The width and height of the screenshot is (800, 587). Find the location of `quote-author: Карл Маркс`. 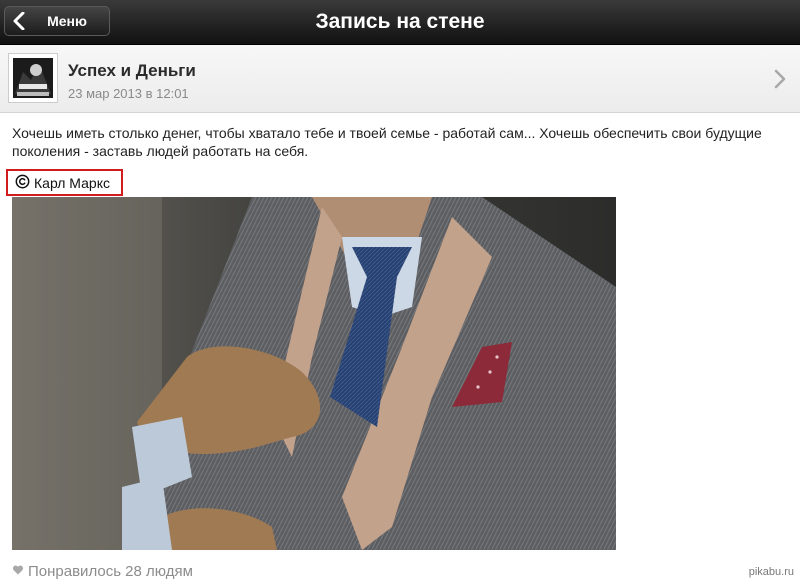

quote-author: Карл Маркс is located at coordinates (72, 182).